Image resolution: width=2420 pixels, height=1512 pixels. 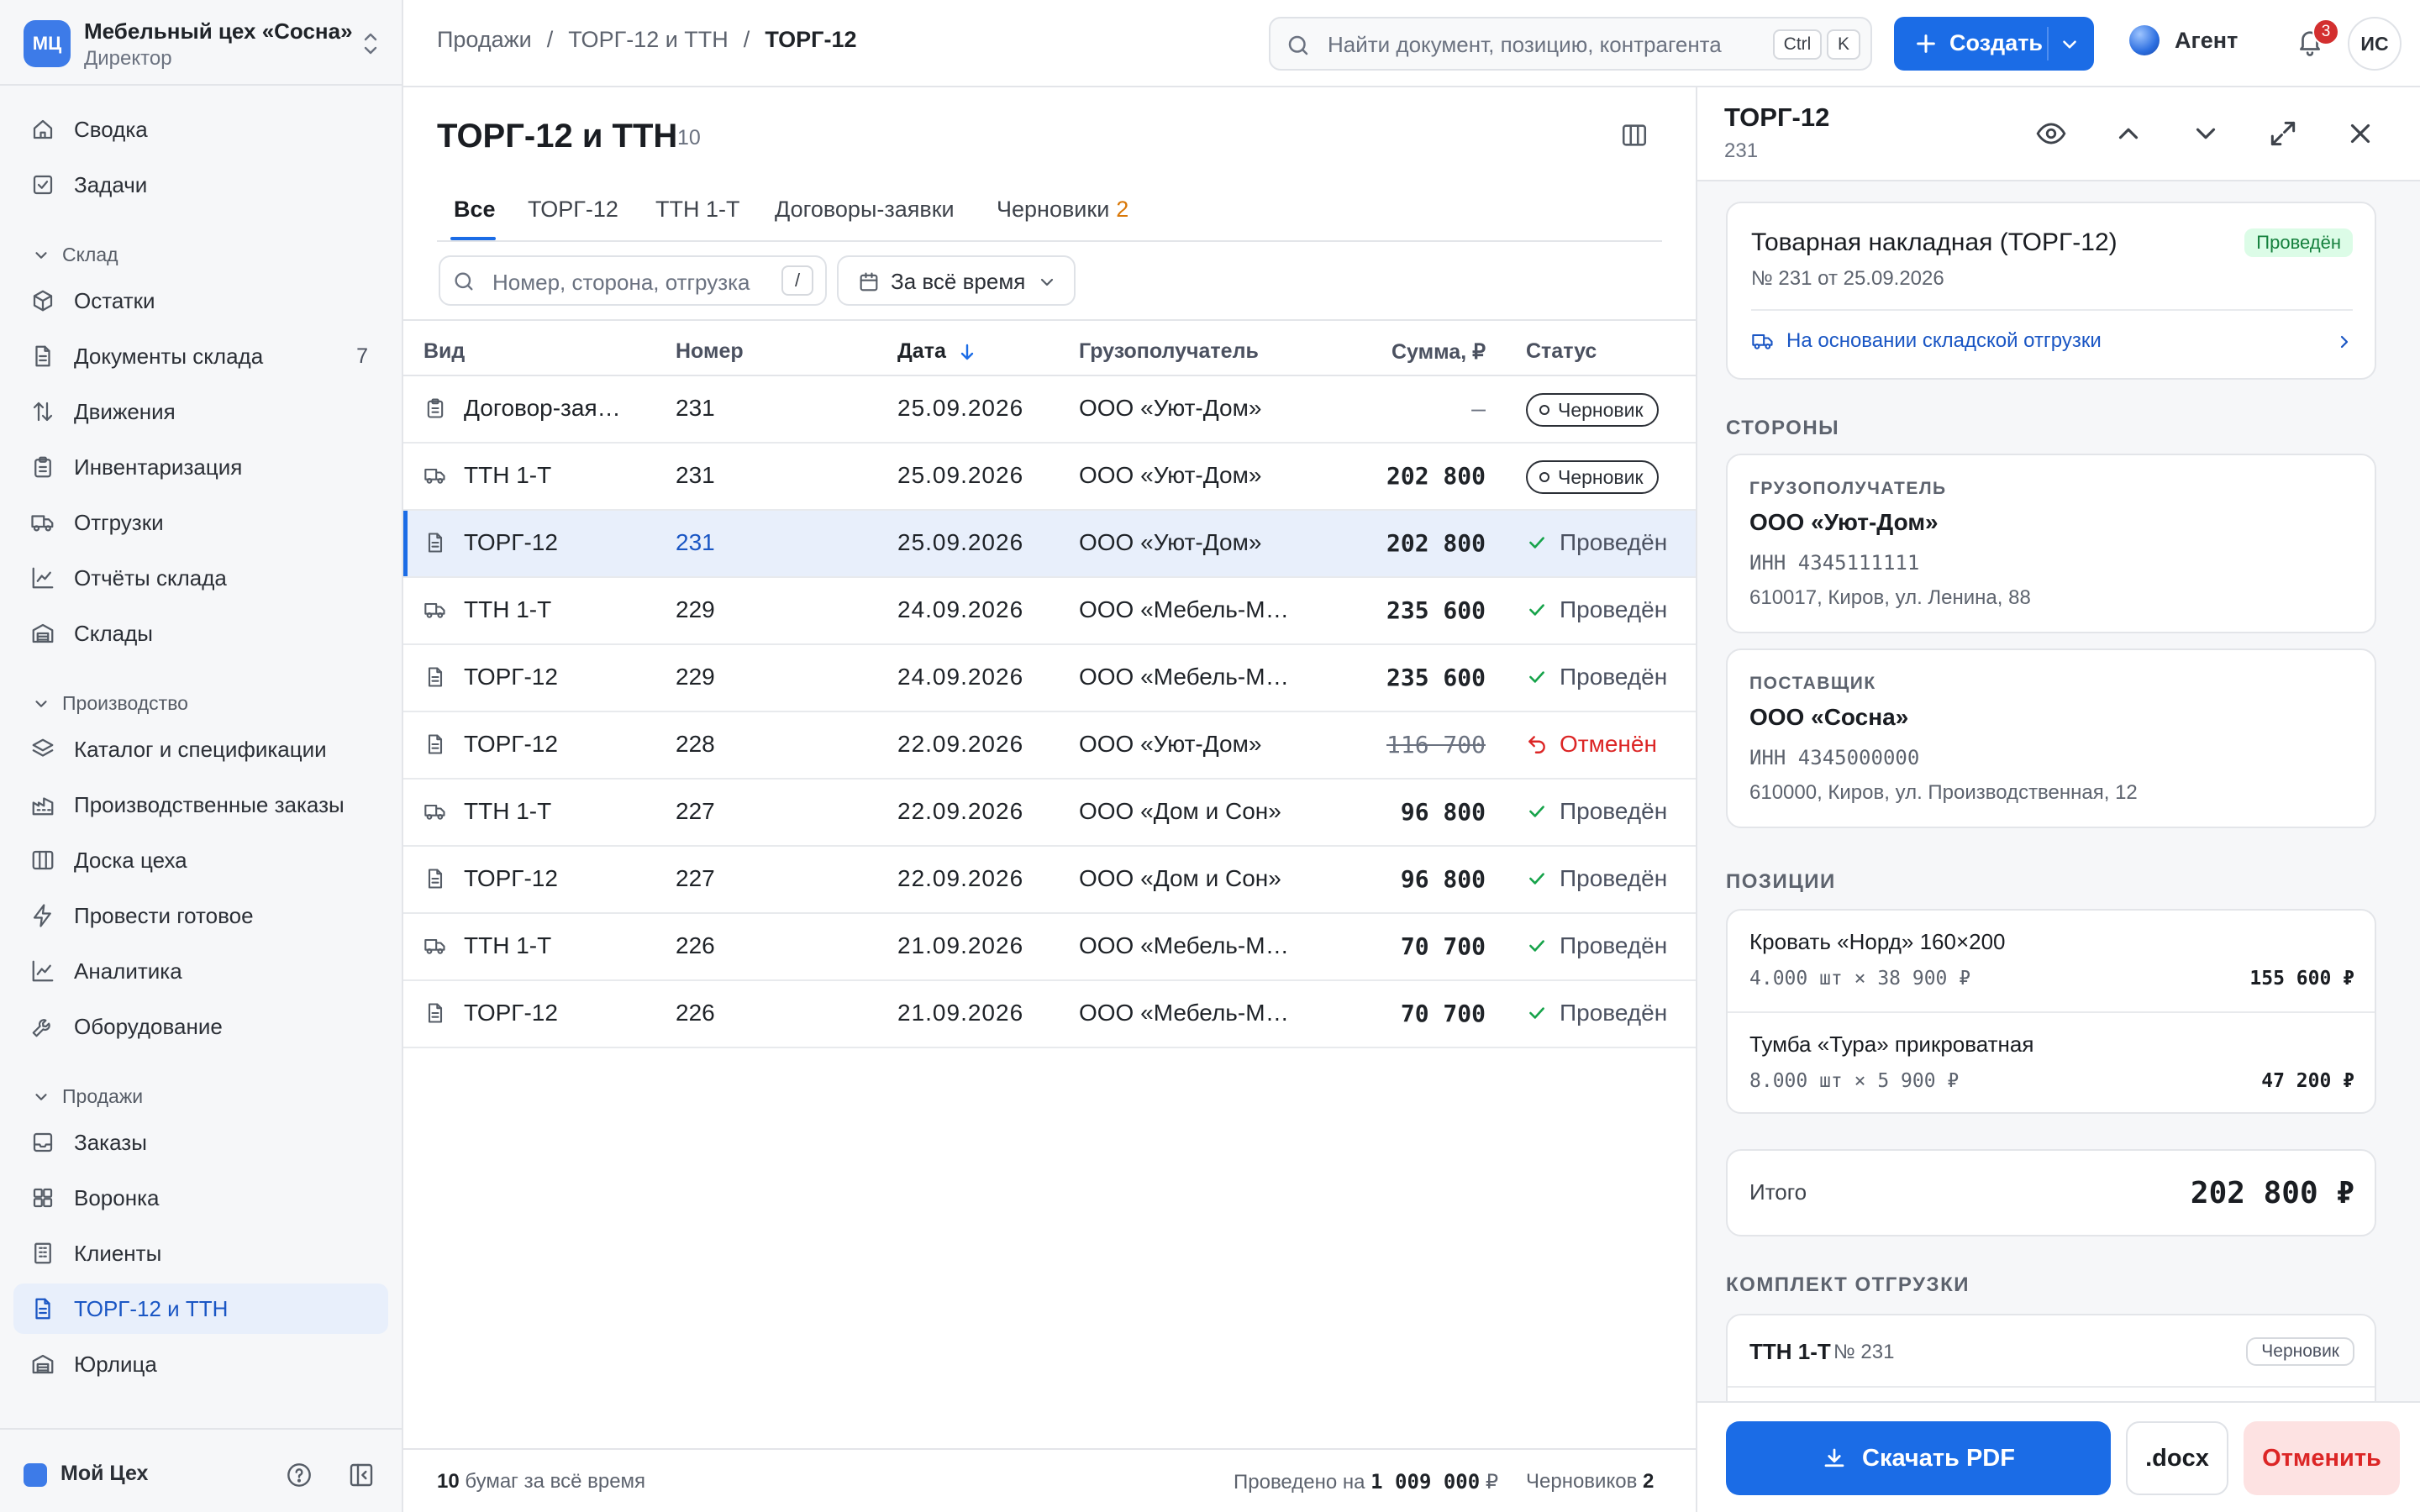 What do you see at coordinates (2283, 134) in the screenshot?
I see `expand-icon` at bounding box center [2283, 134].